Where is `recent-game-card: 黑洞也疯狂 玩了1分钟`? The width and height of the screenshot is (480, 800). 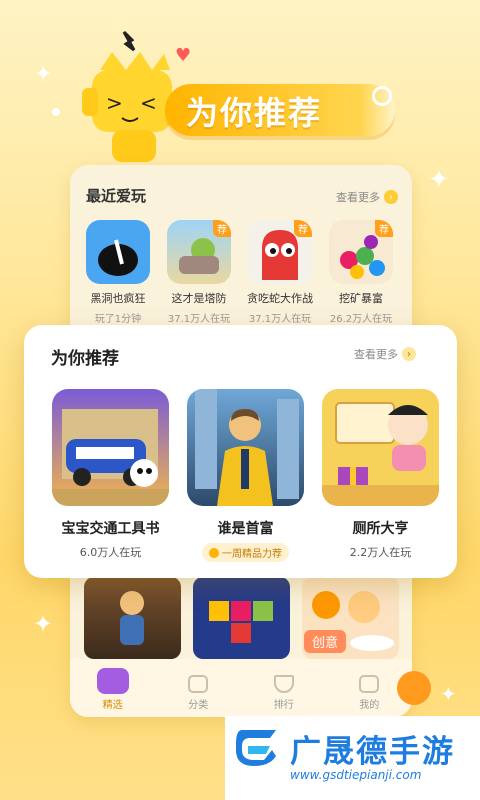 recent-game-card: 黑洞也疯狂 玩了1分钟 is located at coordinates (118, 272).